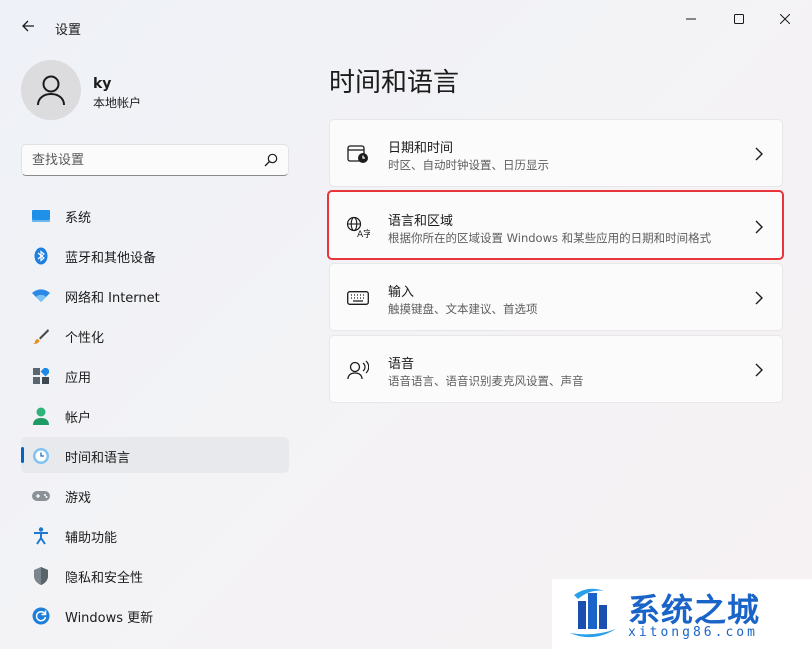  I want to click on close-icon, so click(785, 19).